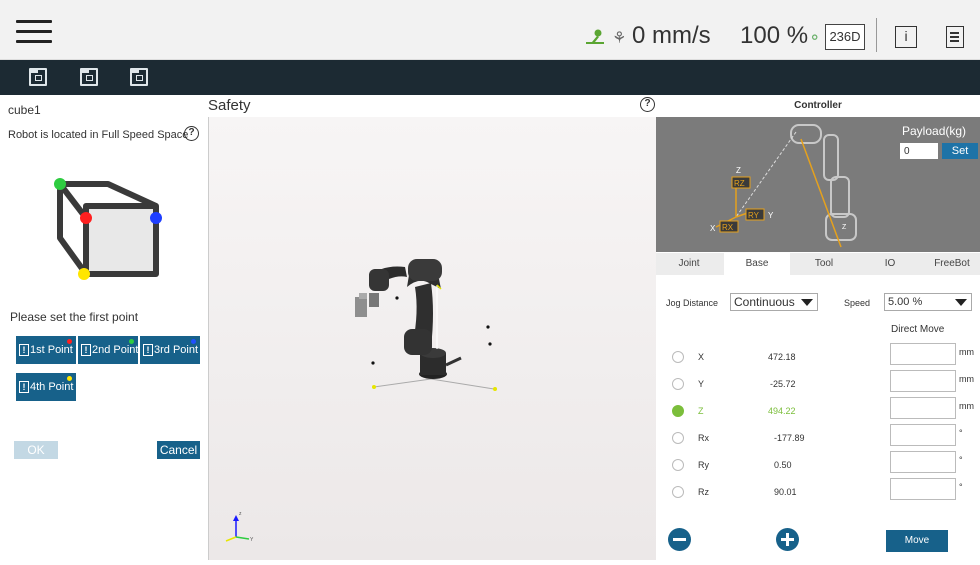  I want to click on tab-bar: Joint Base Tool IO FreeBot, so click(818, 264).